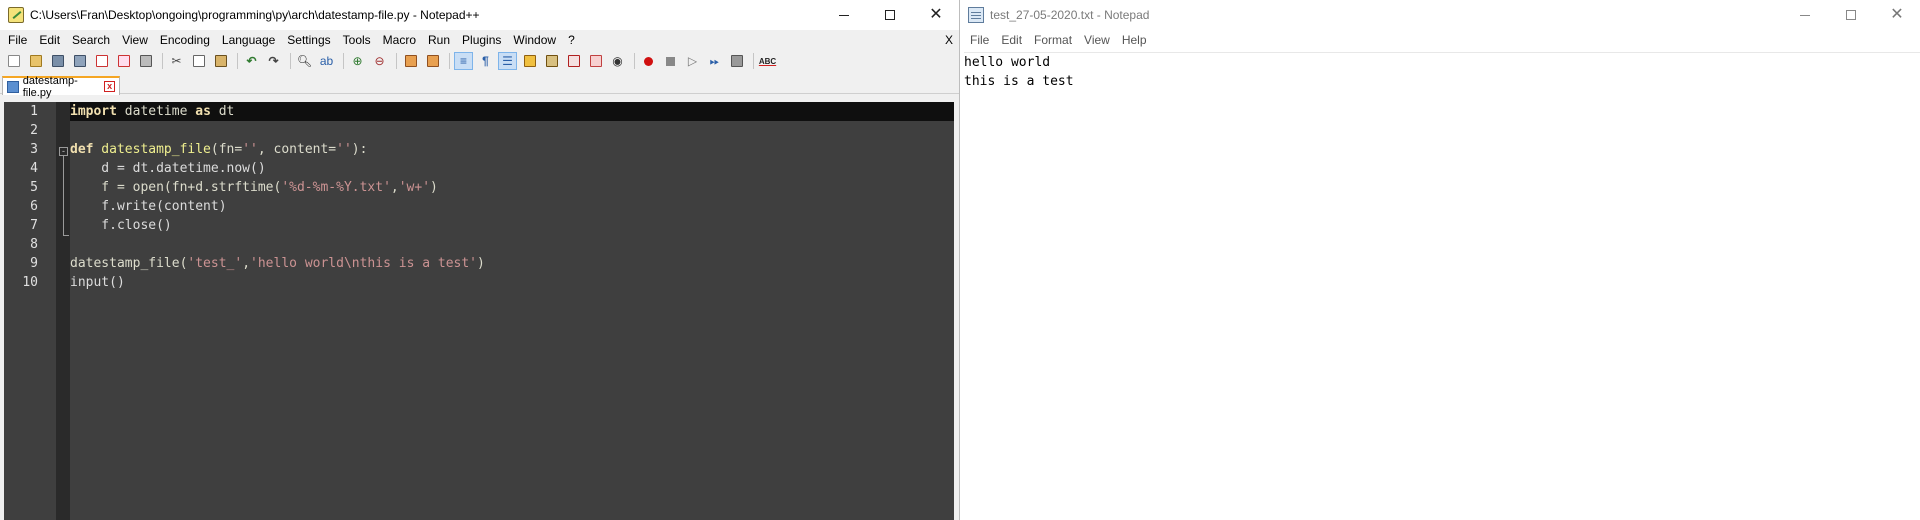 The width and height of the screenshot is (1920, 520). What do you see at coordinates (13, 86) in the screenshot?
I see `file-icon` at bounding box center [13, 86].